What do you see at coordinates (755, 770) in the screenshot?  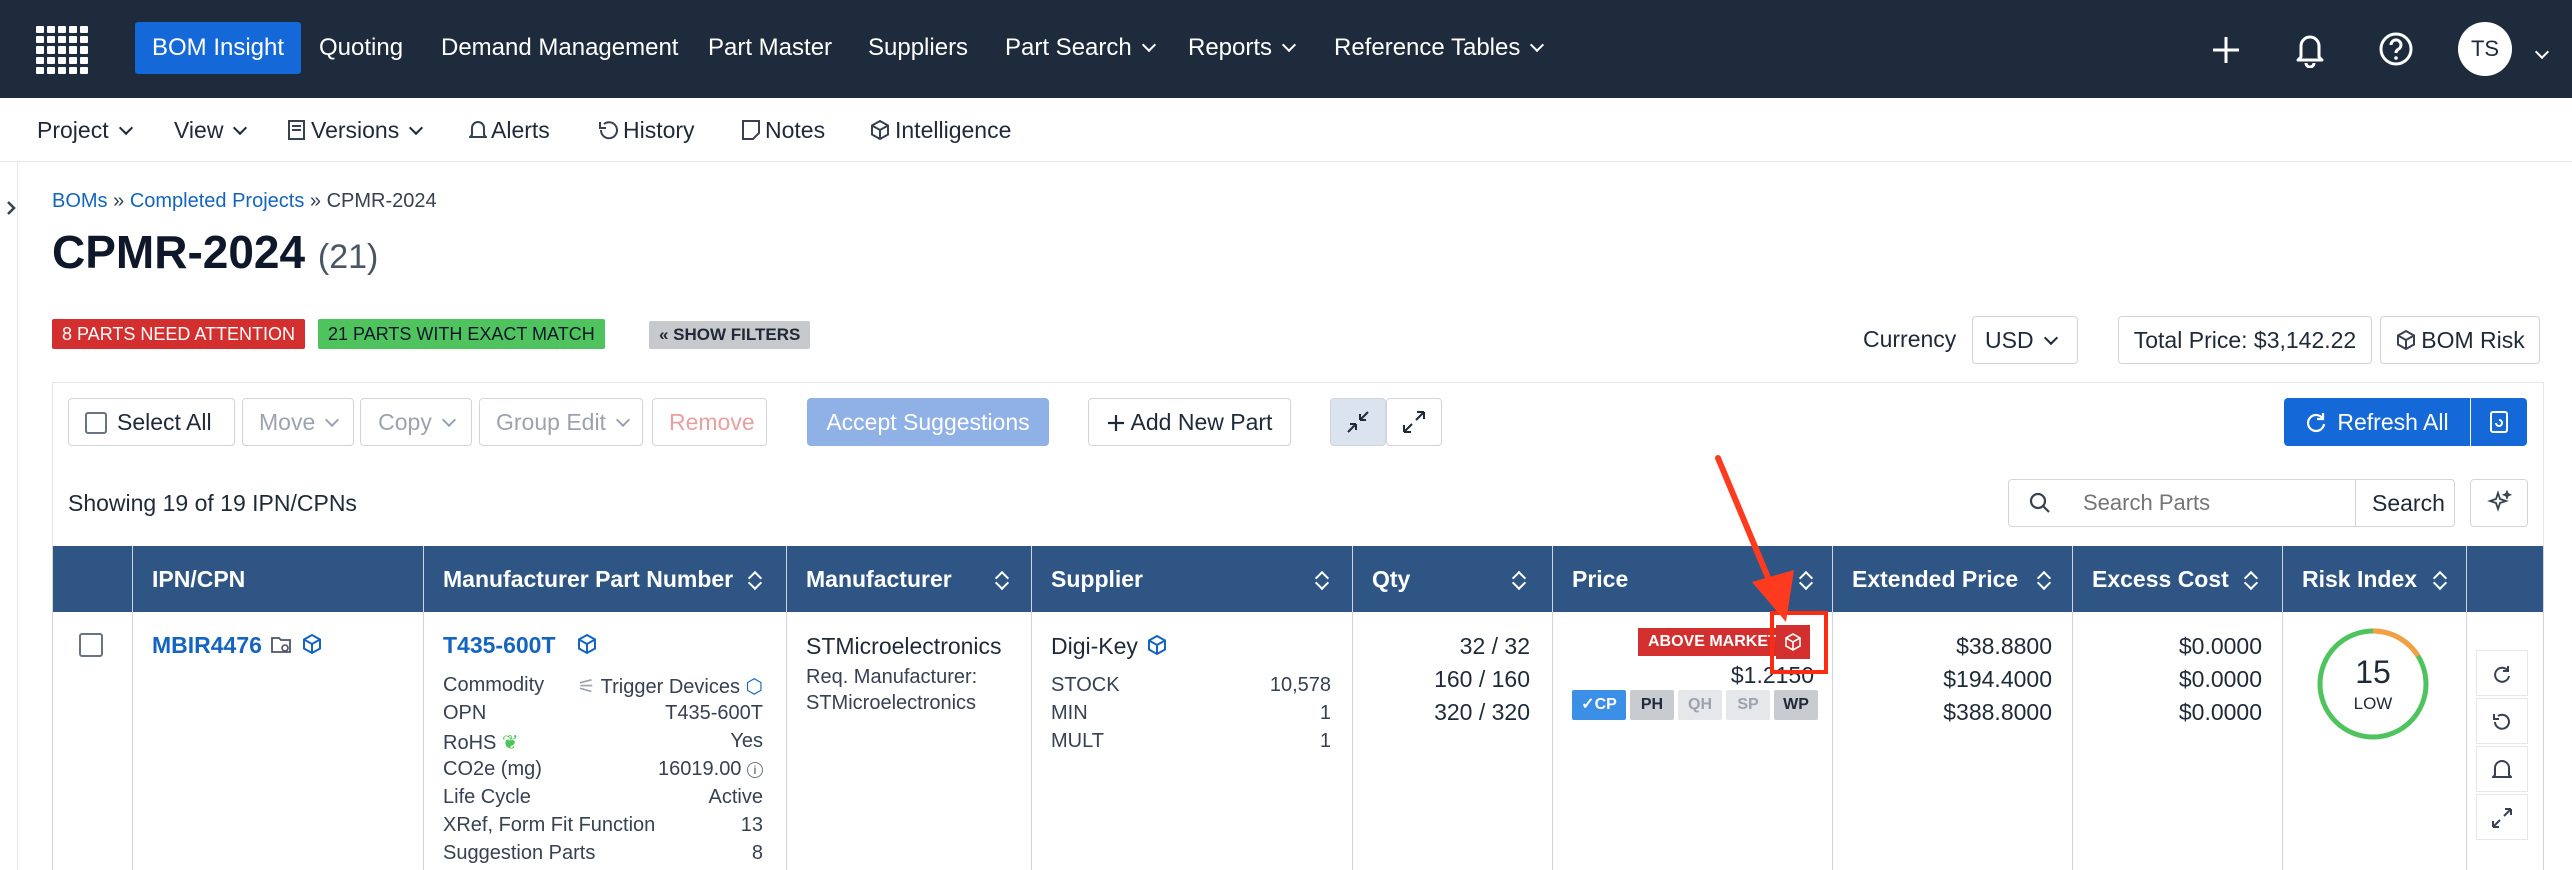 I see `info-icon: i` at bounding box center [755, 770].